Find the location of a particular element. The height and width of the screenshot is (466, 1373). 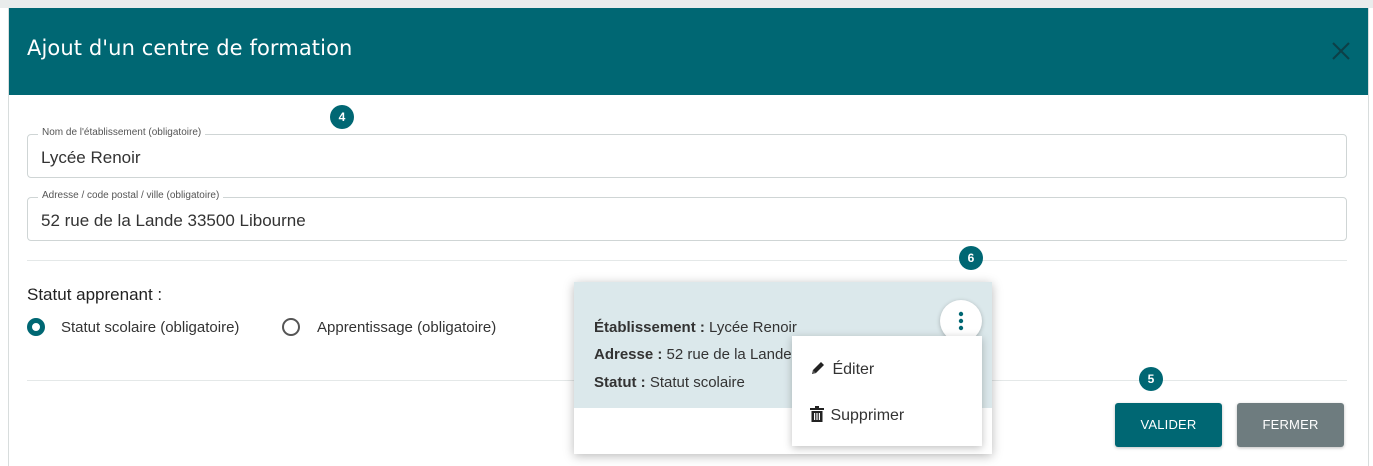

card-establishment-value: Lycée Renoir is located at coordinates (753, 327).